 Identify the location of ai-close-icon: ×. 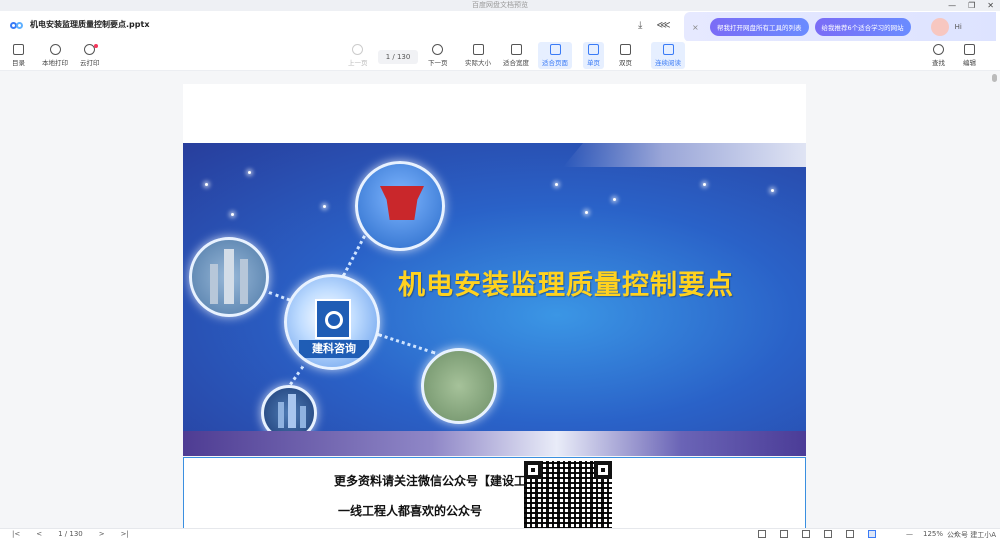
(698, 27).